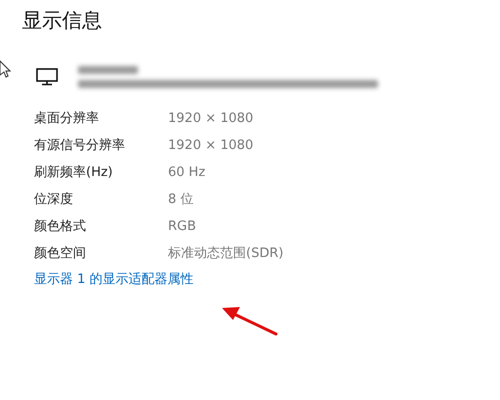 The height and width of the screenshot is (400, 500). What do you see at coordinates (80, 146) in the screenshot?
I see `property-label: 有源信号分辨率` at bounding box center [80, 146].